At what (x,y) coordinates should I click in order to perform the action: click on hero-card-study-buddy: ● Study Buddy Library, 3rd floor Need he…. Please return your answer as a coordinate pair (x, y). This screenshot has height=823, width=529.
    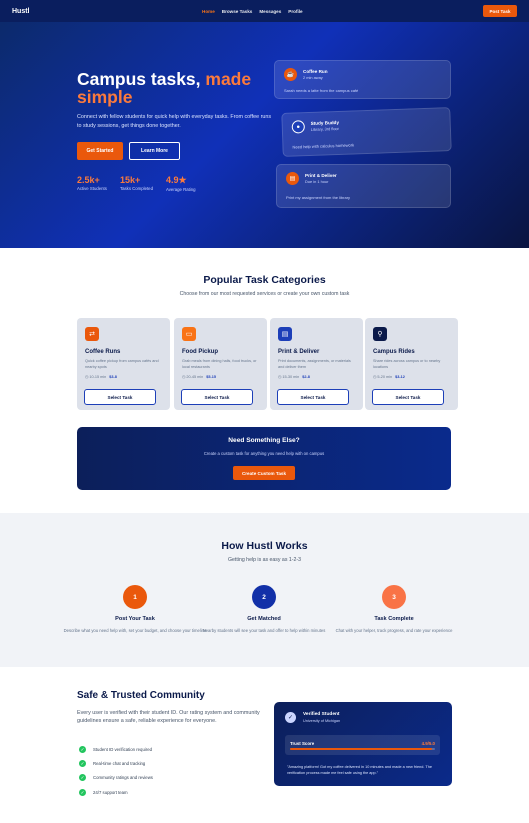
    Looking at the image, I should click on (366, 132).